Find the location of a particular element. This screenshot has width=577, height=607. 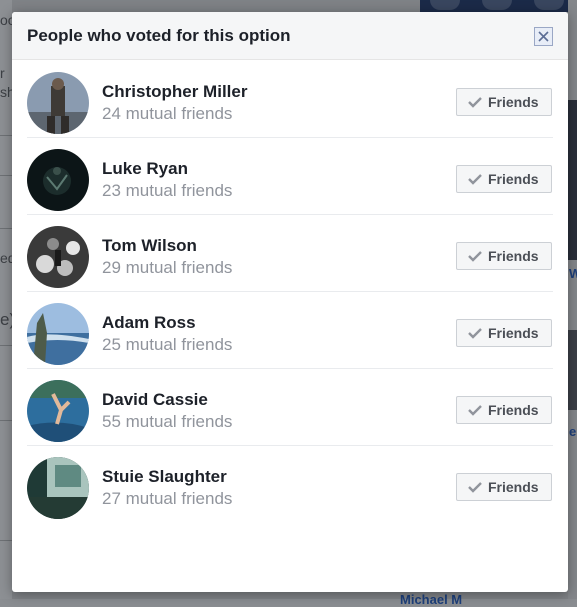

dialog-title: People who voted for this option is located at coordinates (159, 35).